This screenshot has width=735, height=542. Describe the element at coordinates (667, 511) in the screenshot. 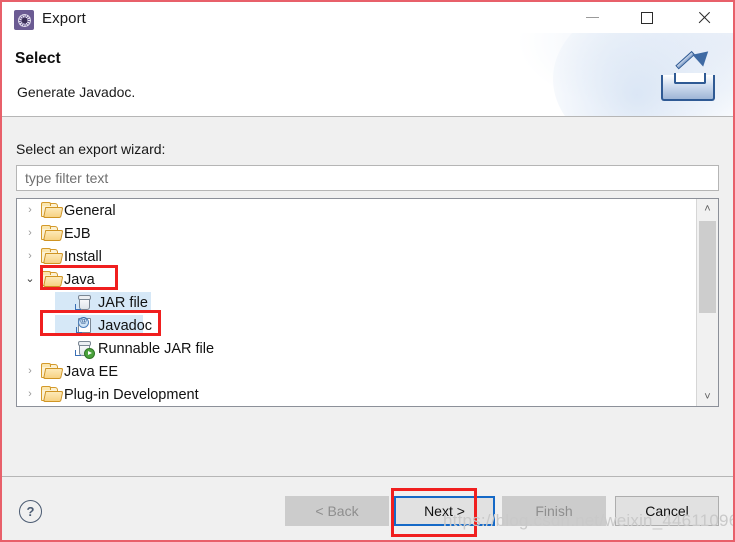

I see `cancel-button: Cancel` at that location.